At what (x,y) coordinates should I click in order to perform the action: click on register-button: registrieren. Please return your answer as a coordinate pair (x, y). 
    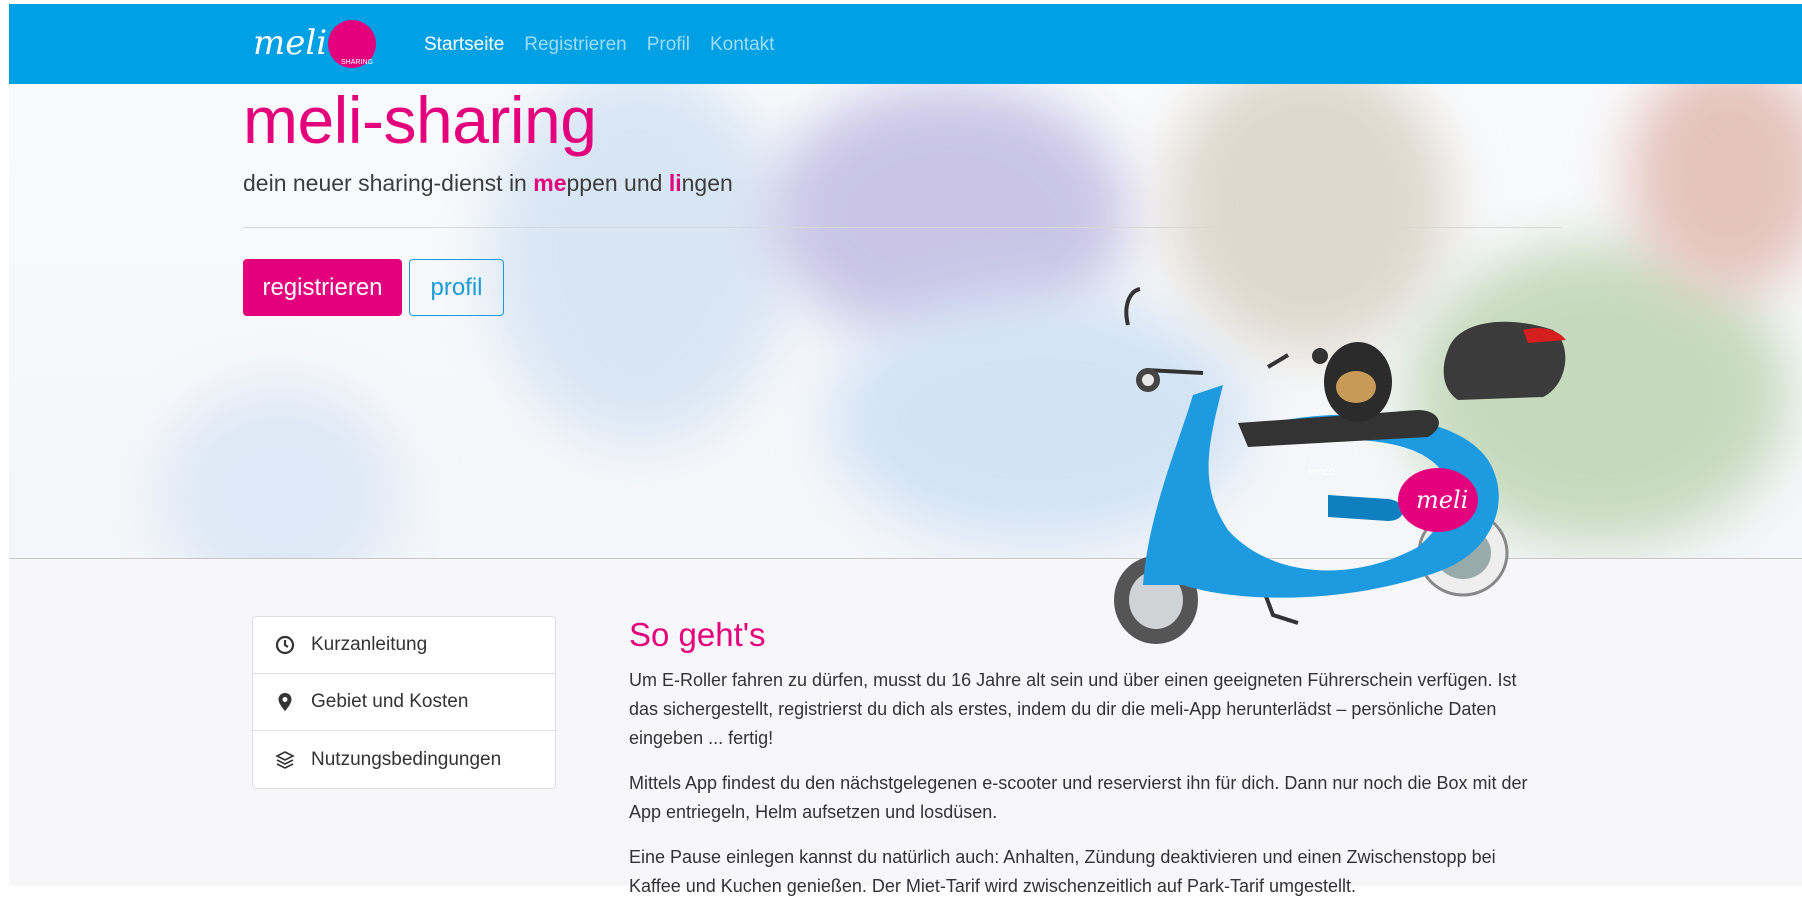
    Looking at the image, I should click on (322, 287).